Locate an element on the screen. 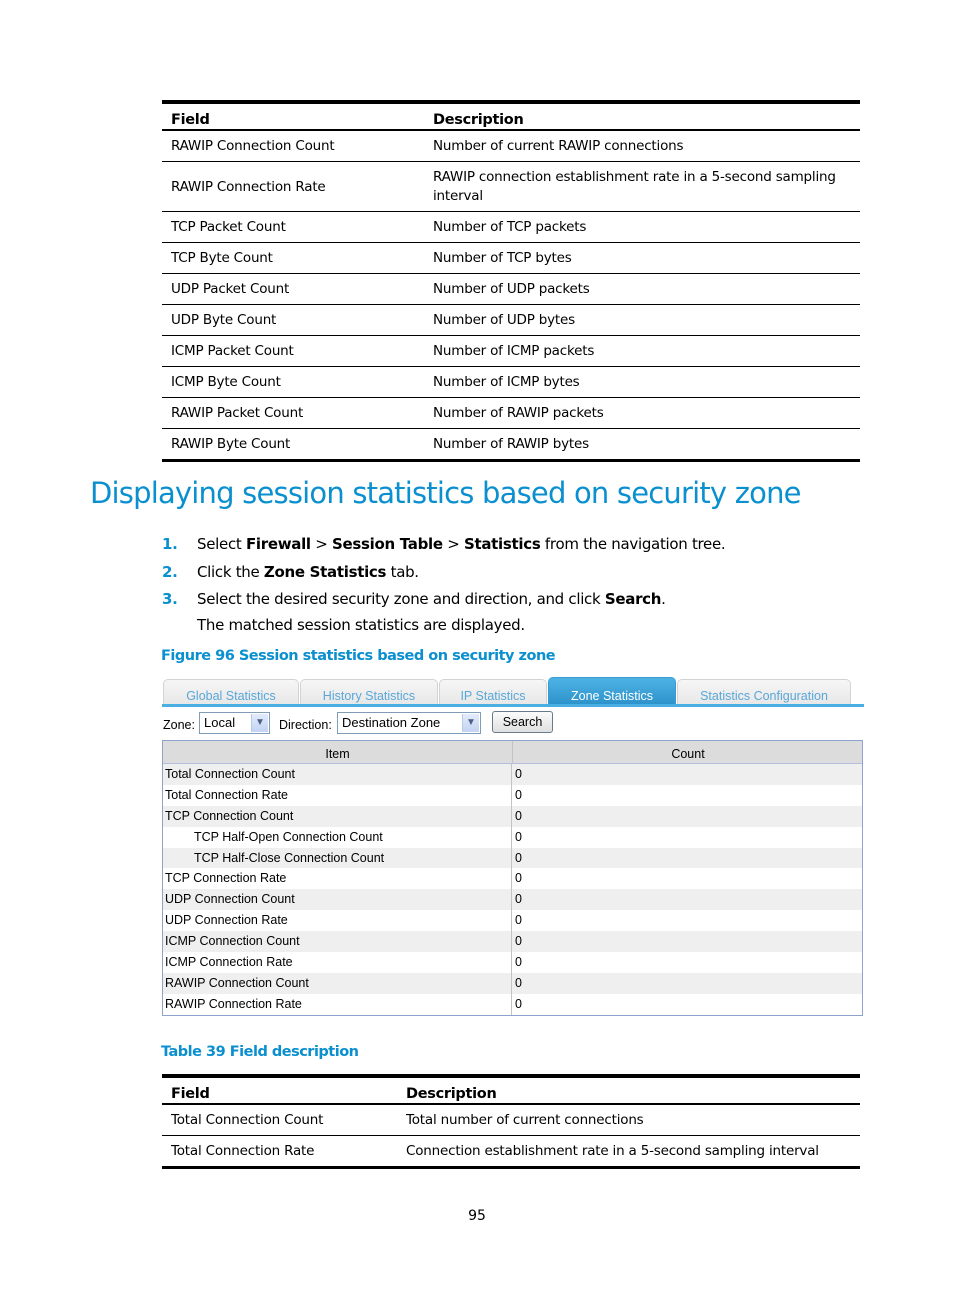 This screenshot has height=1296, width=954. grid-row: UDP Connection Count 0 is located at coordinates (512, 900).